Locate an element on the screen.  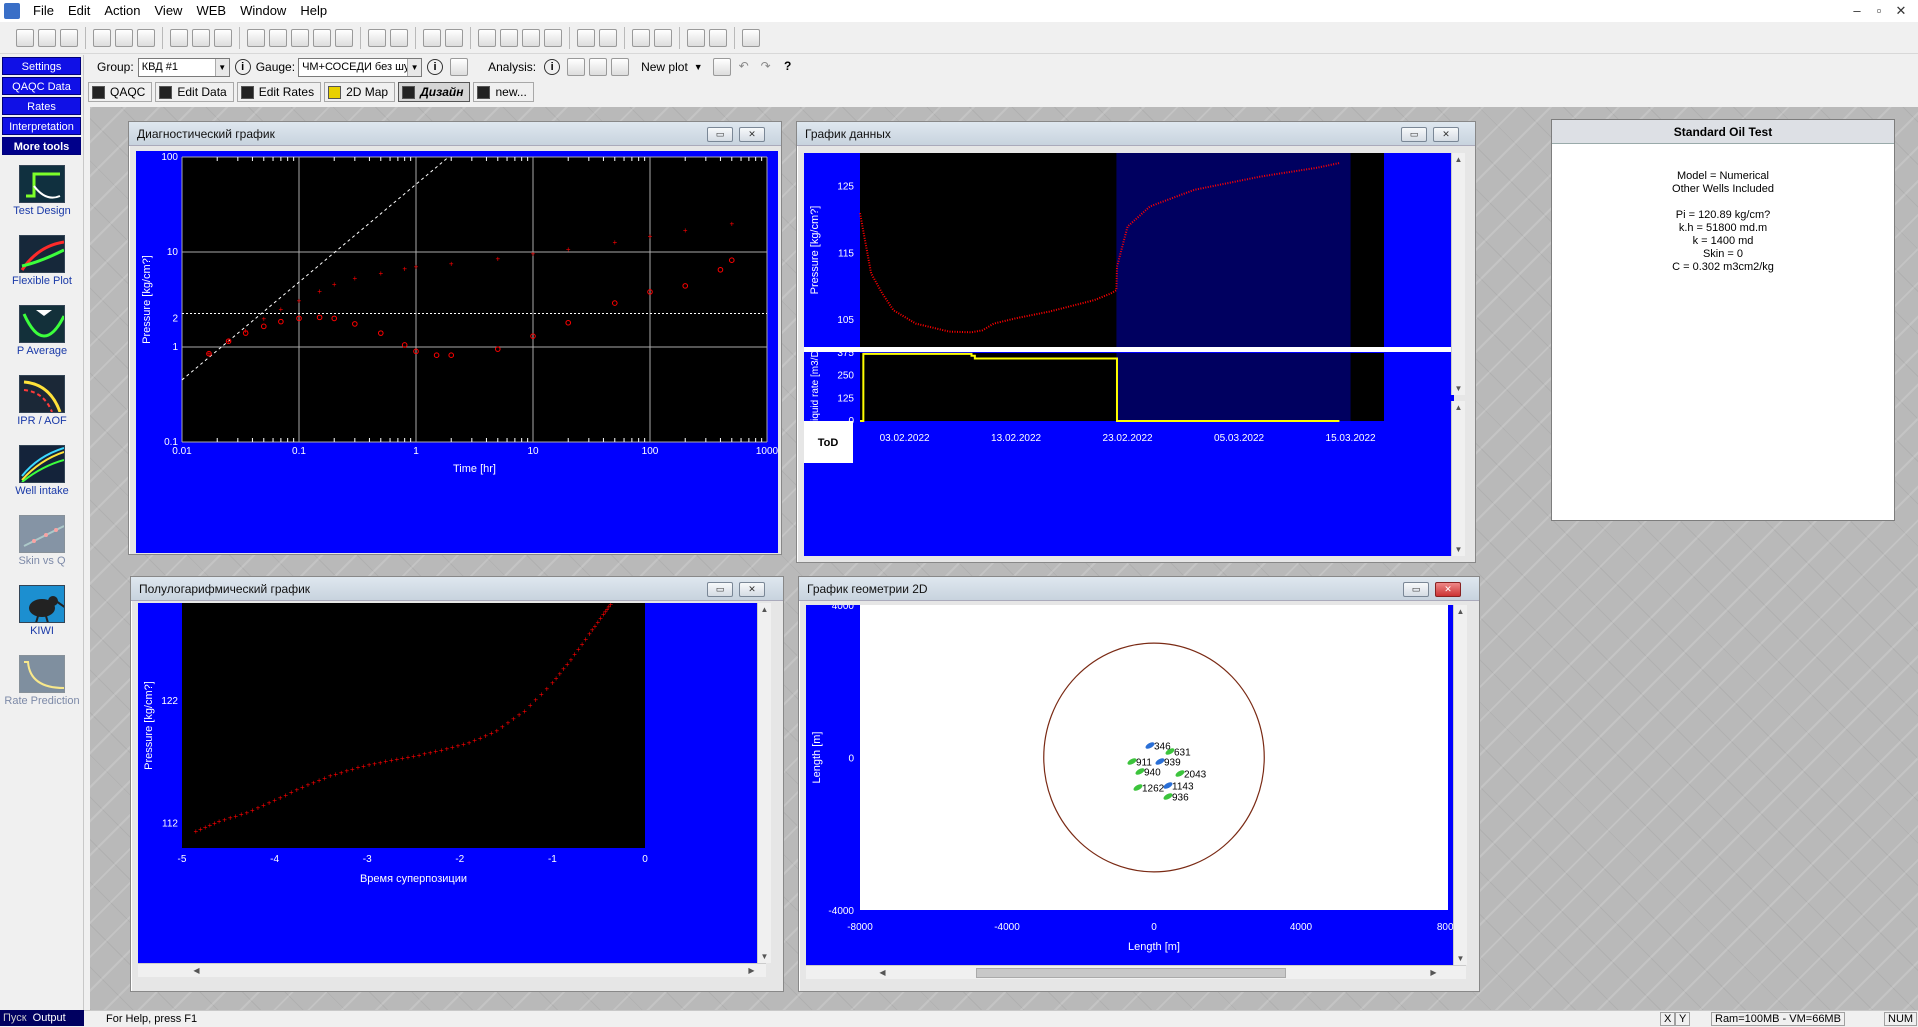
close-button: ✕ is located at coordinates (1901, 11).